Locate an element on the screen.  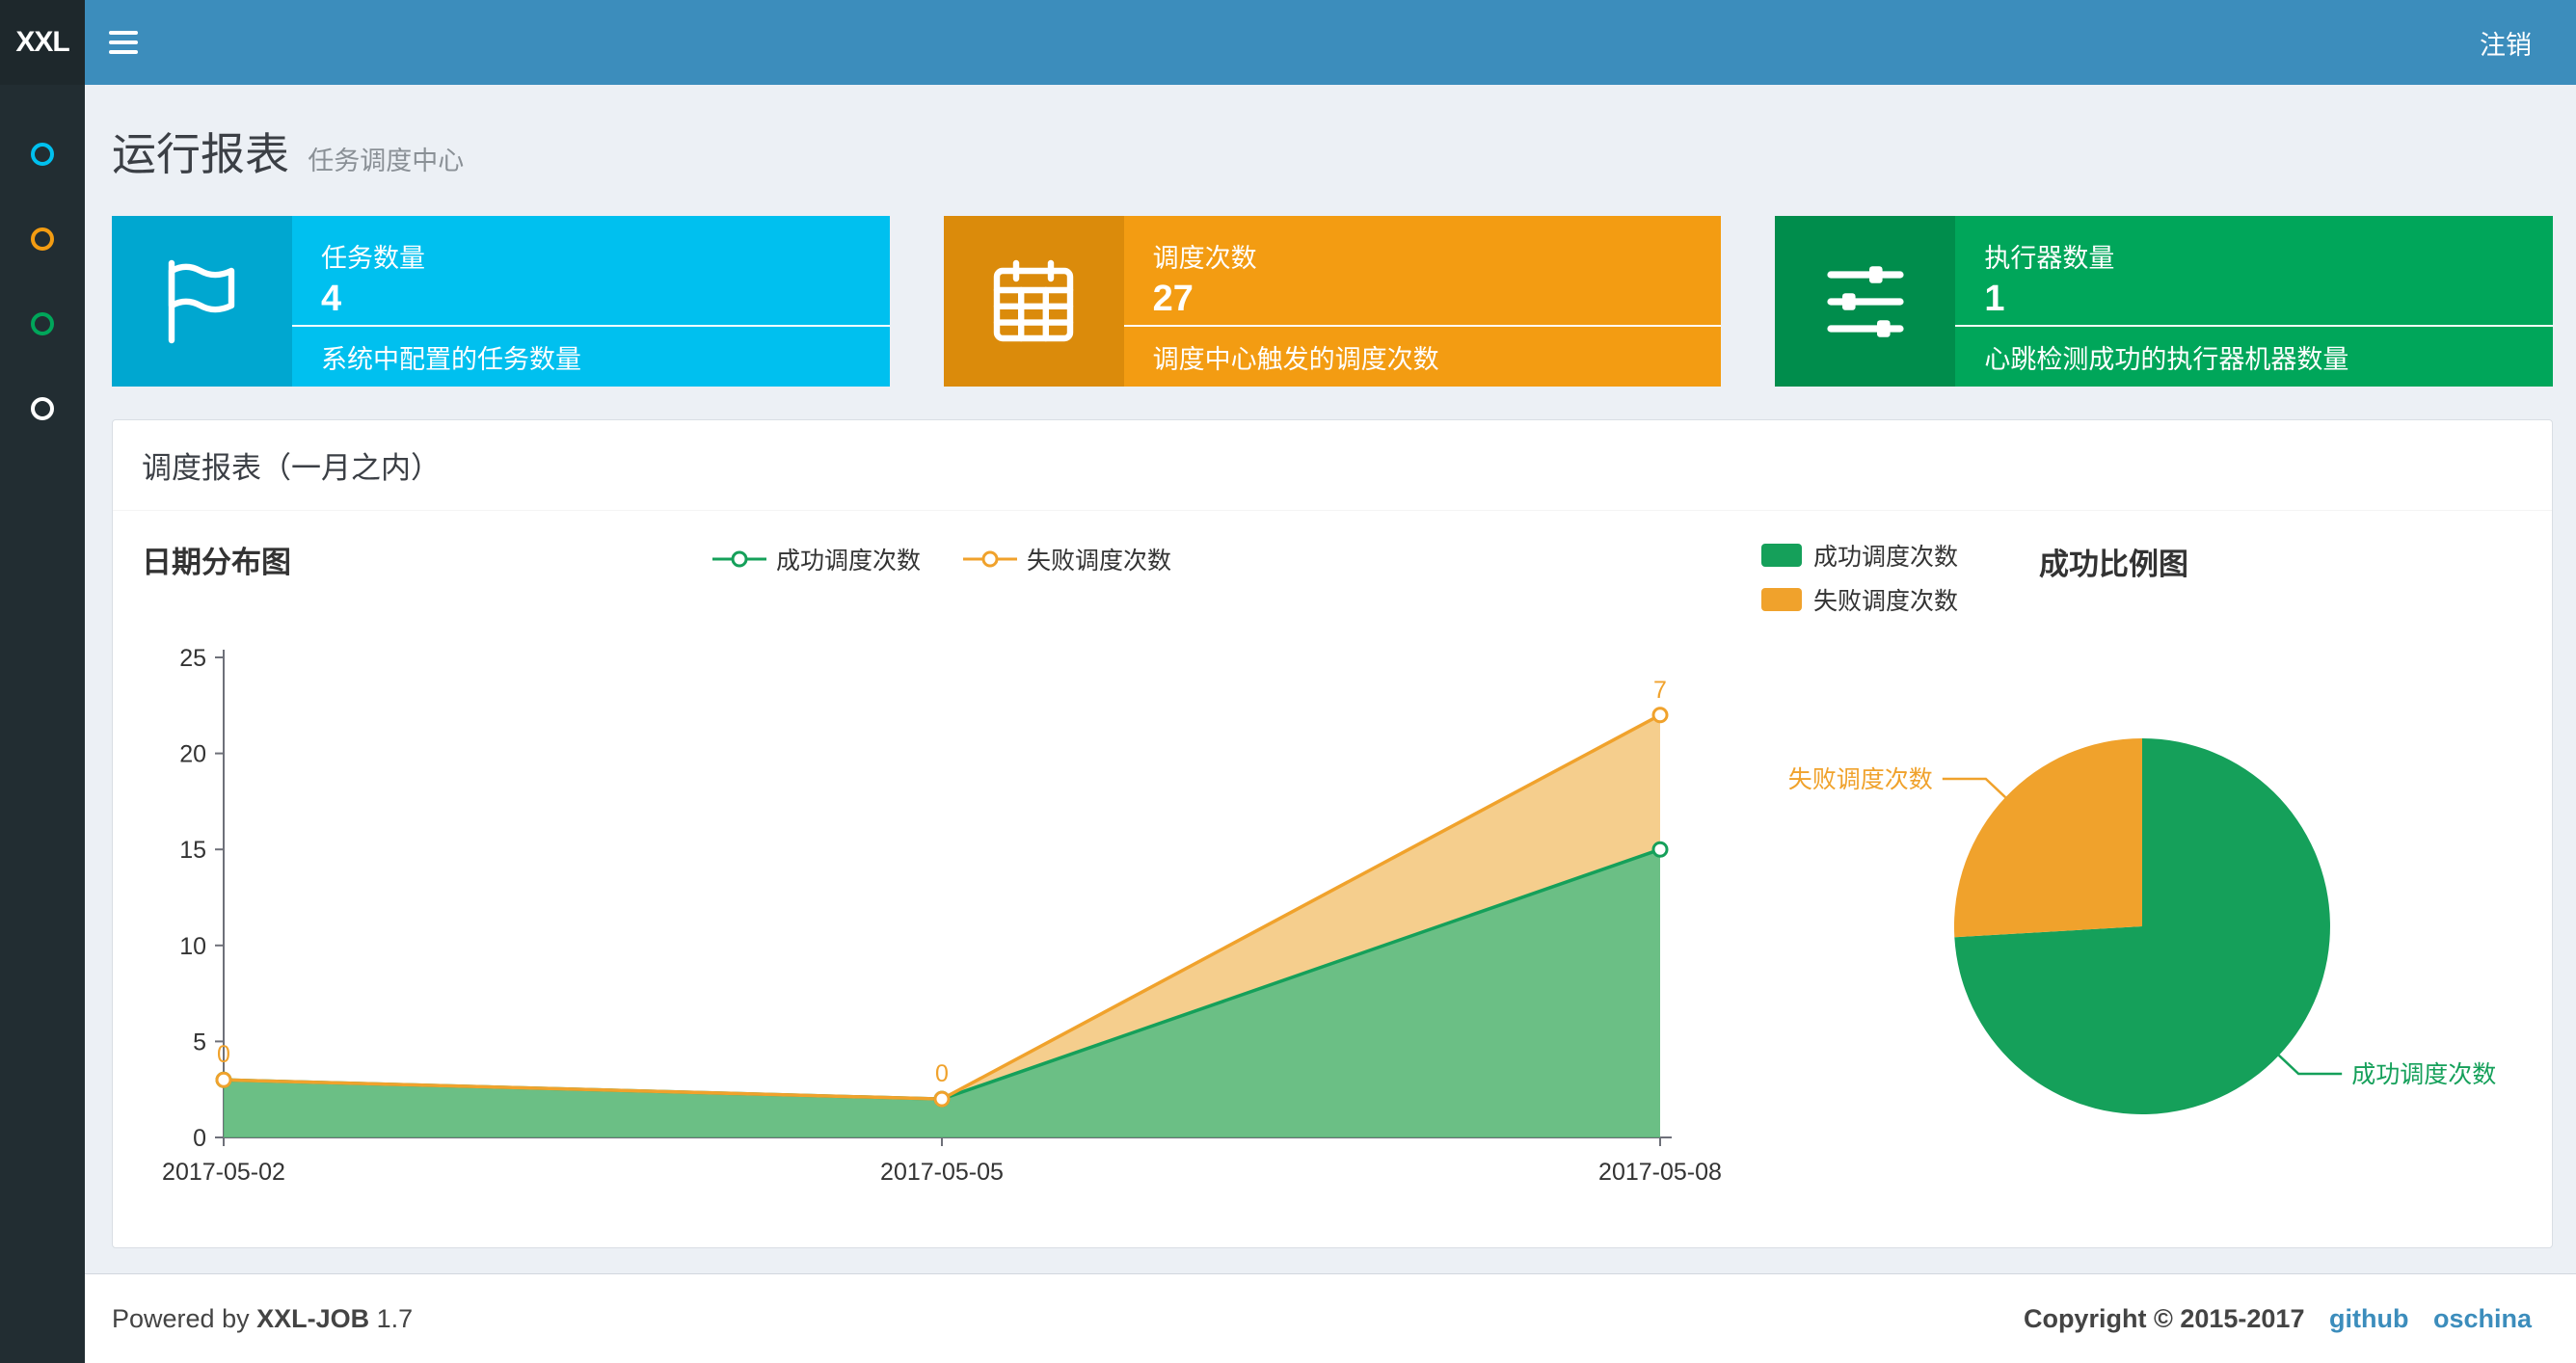
oschina-link: oschina is located at coordinates (2482, 1318).